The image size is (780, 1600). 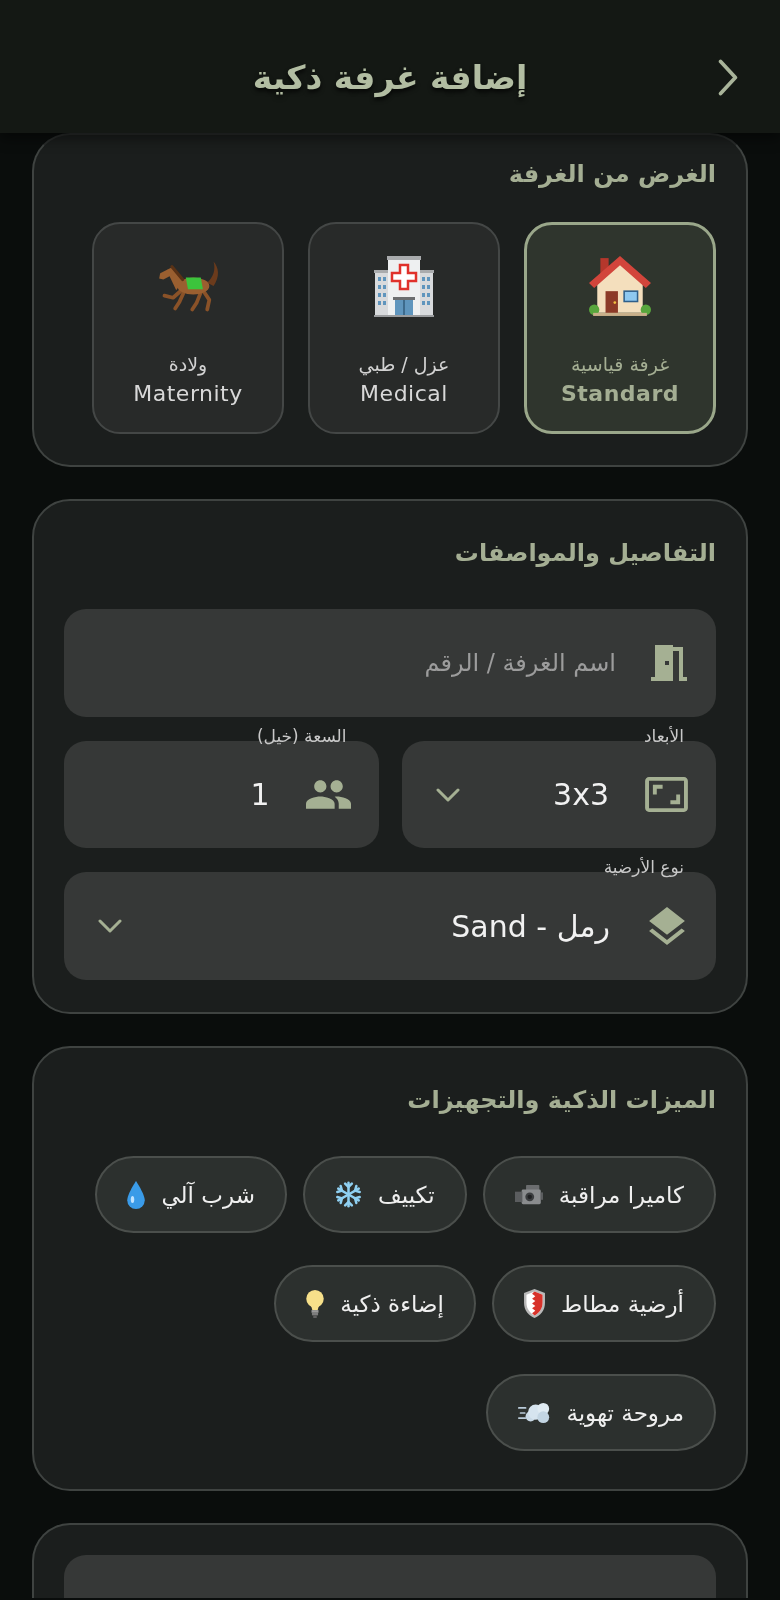 What do you see at coordinates (561, 1100) in the screenshot?
I see `section-title: الميزات الذكية والتجهيزات` at bounding box center [561, 1100].